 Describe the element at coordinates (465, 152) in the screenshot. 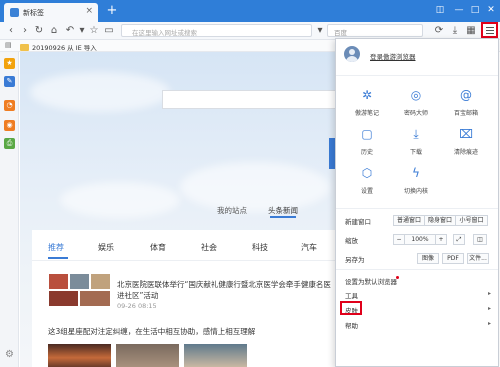

I see `menu-item-label: 清除痕迹` at that location.